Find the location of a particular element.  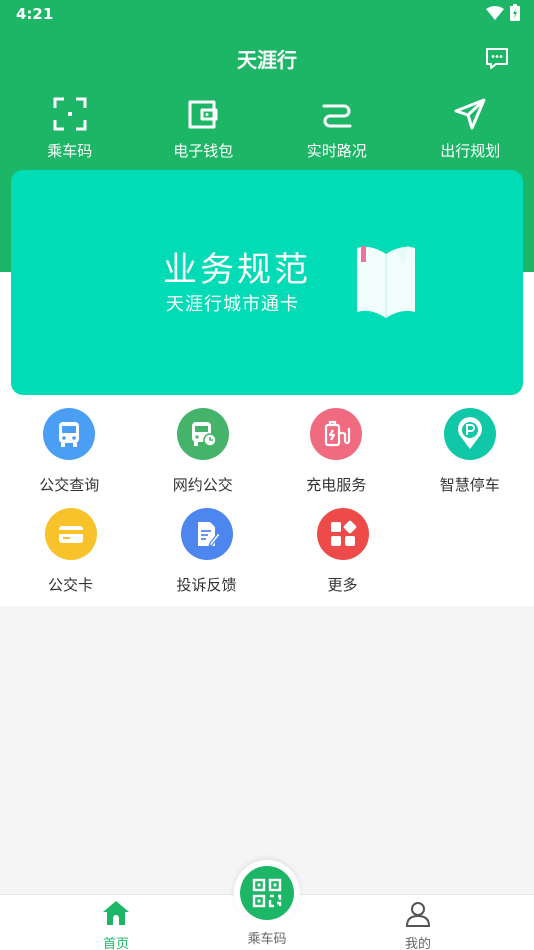

service-label: 智慧停车 is located at coordinates (469, 485).